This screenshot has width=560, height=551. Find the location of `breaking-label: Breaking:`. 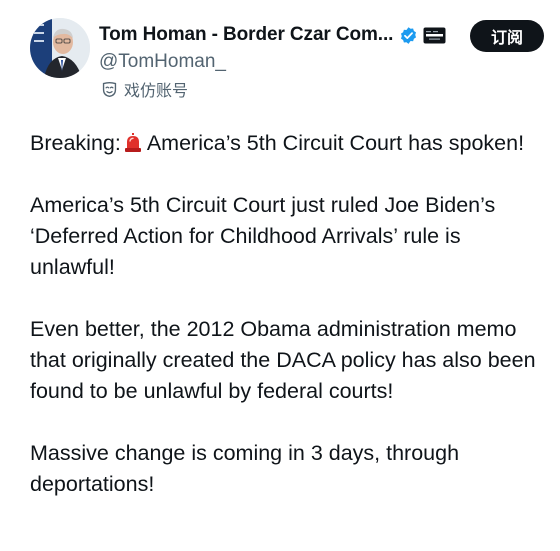

breaking-label: Breaking: is located at coordinates (75, 143).